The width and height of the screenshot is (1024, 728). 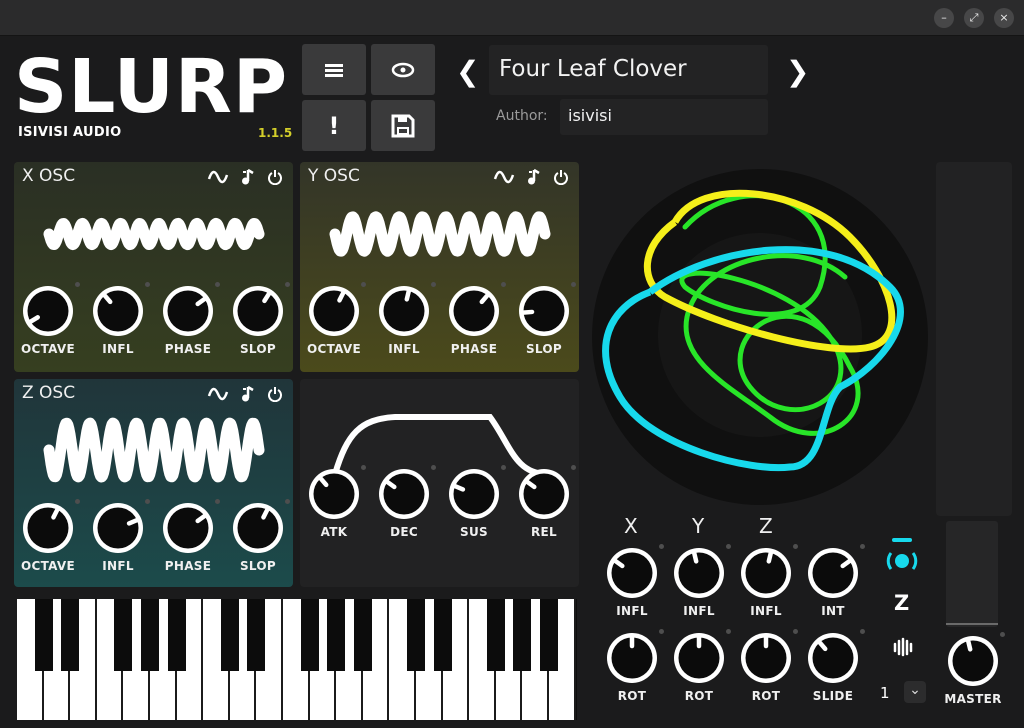 What do you see at coordinates (631, 526) in the screenshot?
I see `x-axis-label: X` at bounding box center [631, 526].